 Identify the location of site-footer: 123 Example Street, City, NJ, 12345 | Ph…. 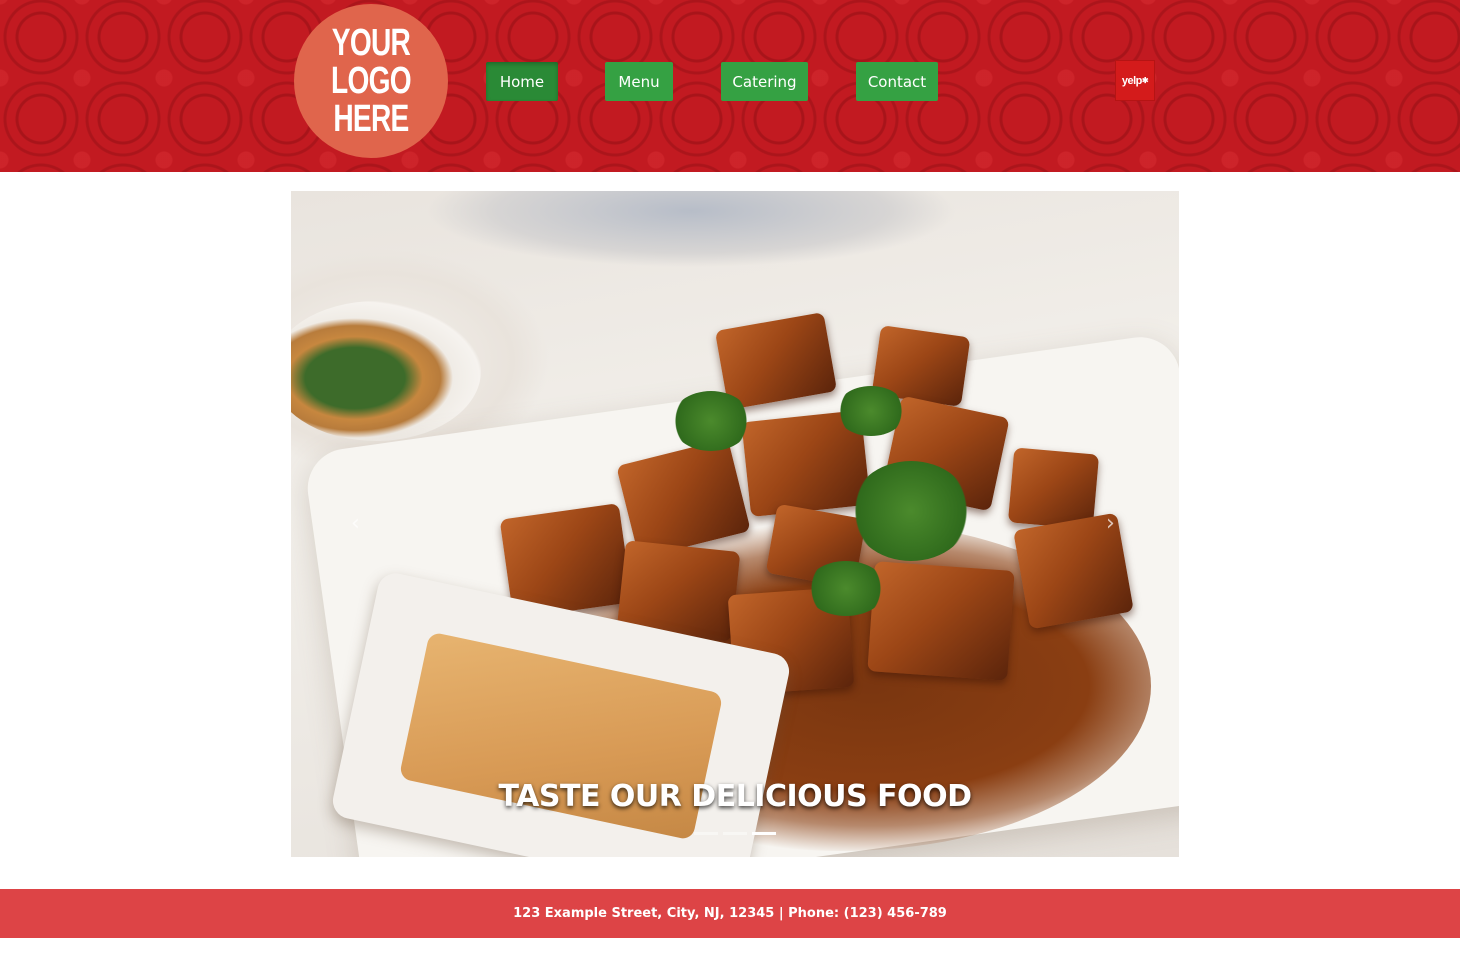
(730, 913).